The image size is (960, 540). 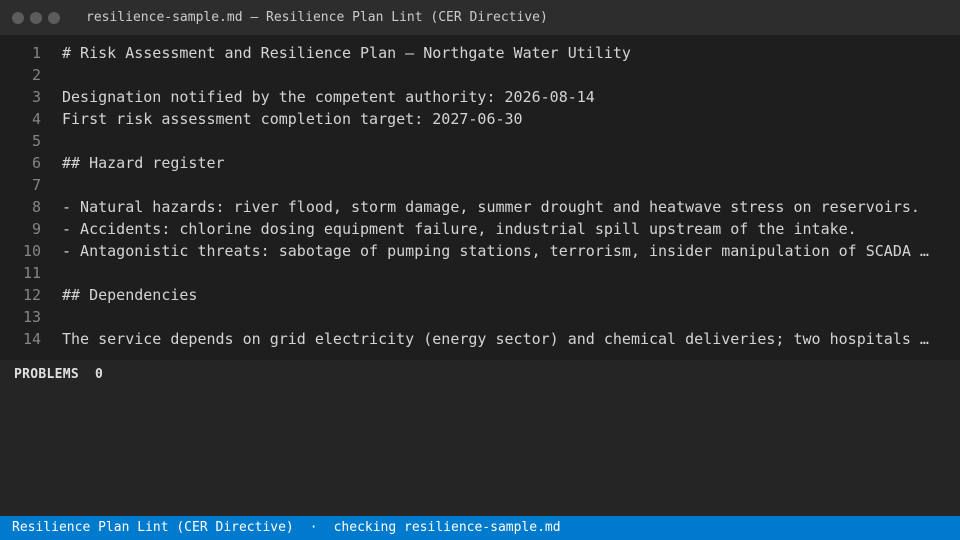 What do you see at coordinates (480, 317) in the screenshot?
I see `editor-line: 13` at bounding box center [480, 317].